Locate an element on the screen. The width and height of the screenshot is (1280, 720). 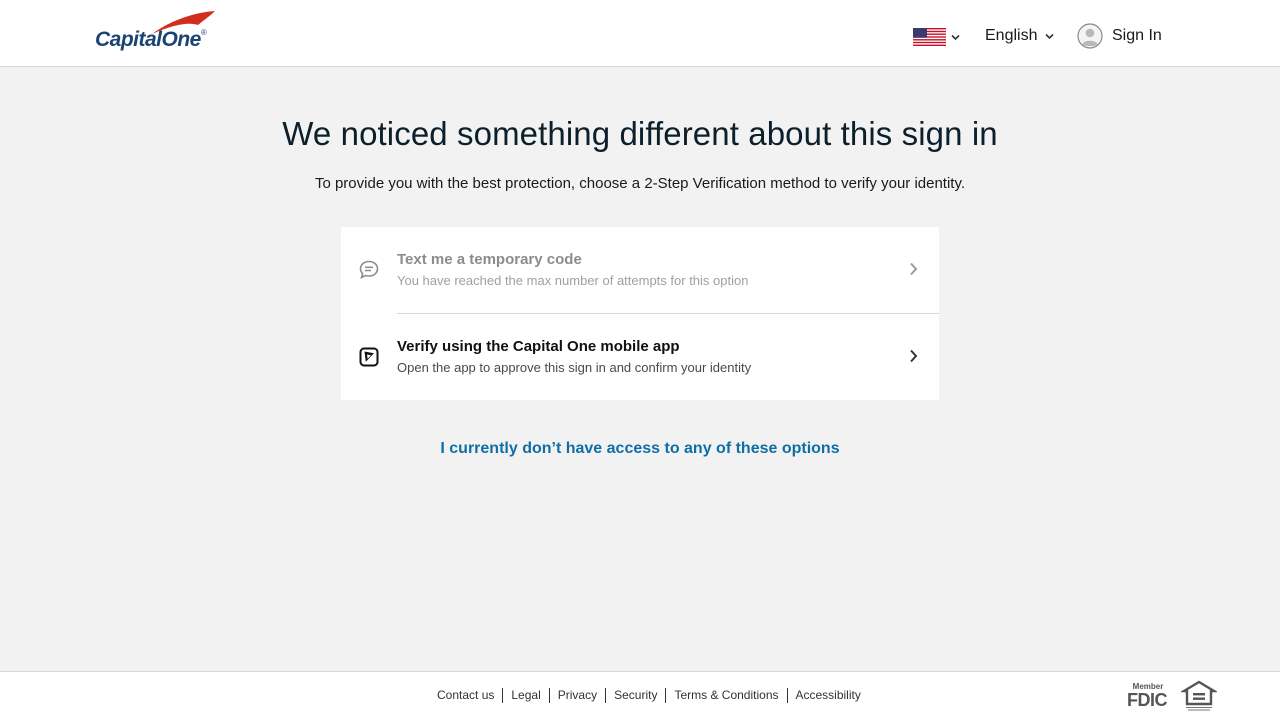
sign-in-label: Sign In is located at coordinates (1137, 35).